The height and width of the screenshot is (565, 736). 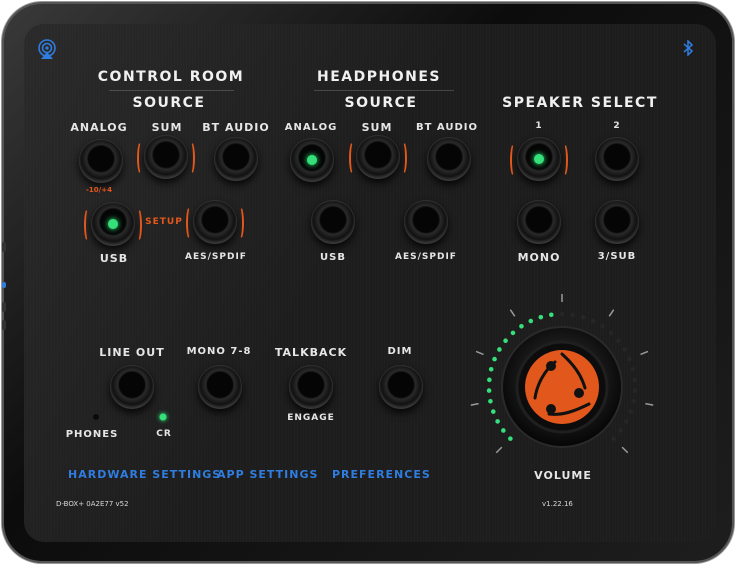 I want to click on hp-sum-label: SUM, so click(x=377, y=127).